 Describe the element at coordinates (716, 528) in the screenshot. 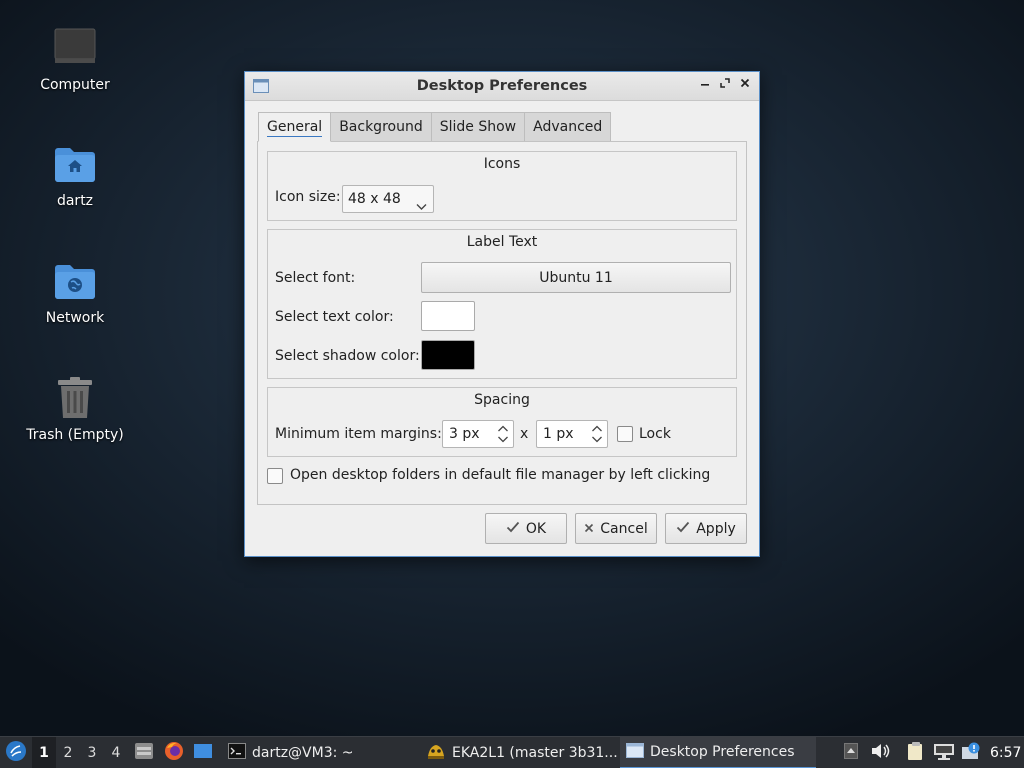

I see `apply-label: Apply` at that location.